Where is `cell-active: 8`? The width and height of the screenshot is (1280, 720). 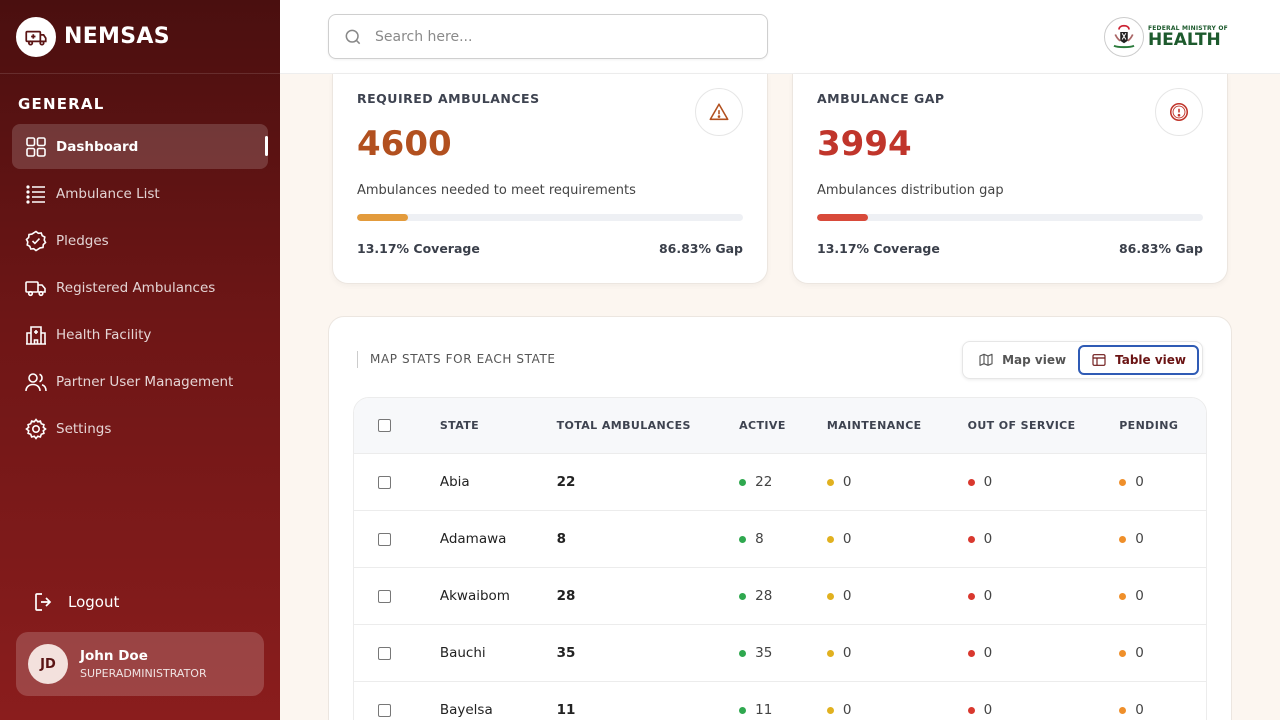 cell-active: 8 is located at coordinates (783, 539).